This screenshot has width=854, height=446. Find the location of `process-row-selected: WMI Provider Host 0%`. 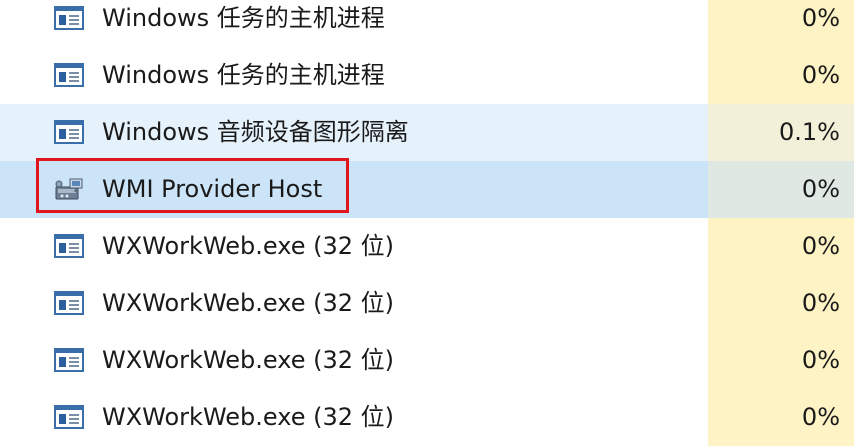

process-row-selected: WMI Provider Host 0% is located at coordinates (427, 189).